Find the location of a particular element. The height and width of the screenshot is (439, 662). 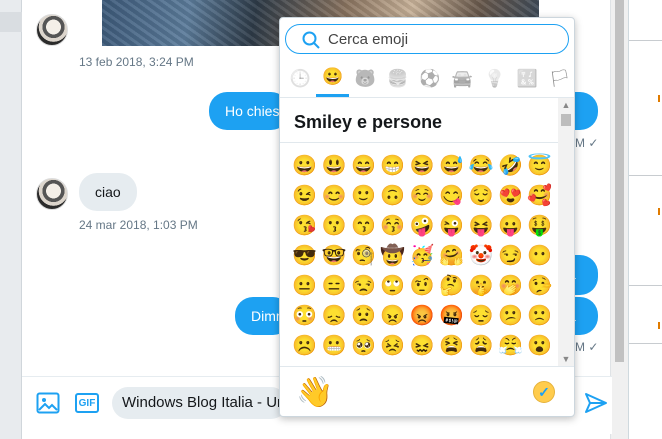

emoji-button: 🤓 is located at coordinates (333, 256).